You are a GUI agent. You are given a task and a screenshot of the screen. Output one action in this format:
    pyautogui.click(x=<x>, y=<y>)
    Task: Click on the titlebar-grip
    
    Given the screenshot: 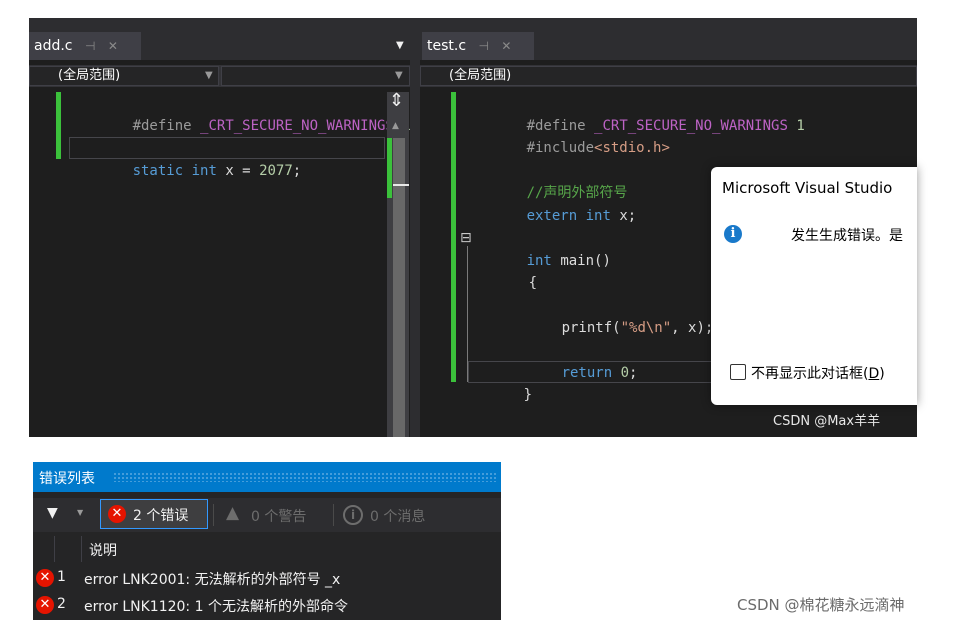 What is the action you would take?
    pyautogui.click(x=305, y=477)
    